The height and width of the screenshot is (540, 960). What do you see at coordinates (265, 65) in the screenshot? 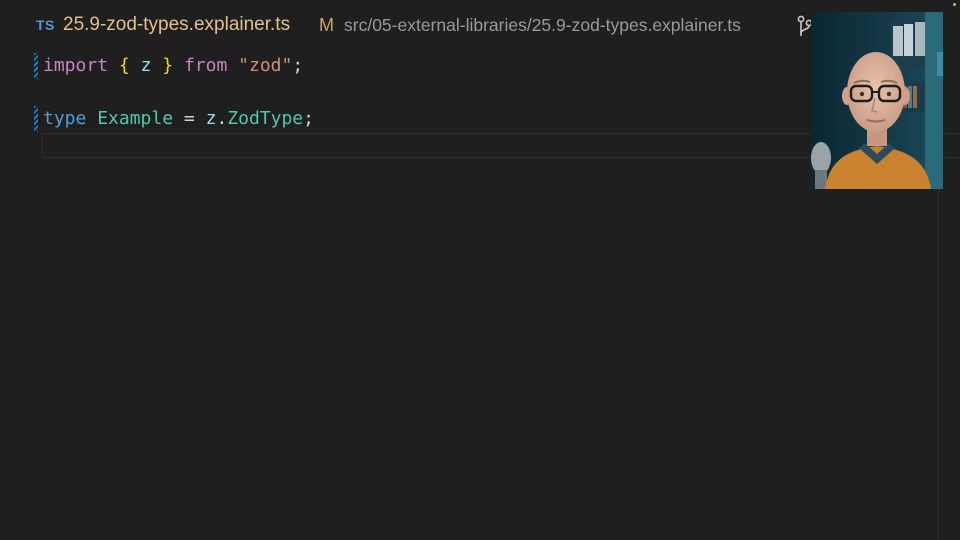
I see `module-string: "zod"` at bounding box center [265, 65].